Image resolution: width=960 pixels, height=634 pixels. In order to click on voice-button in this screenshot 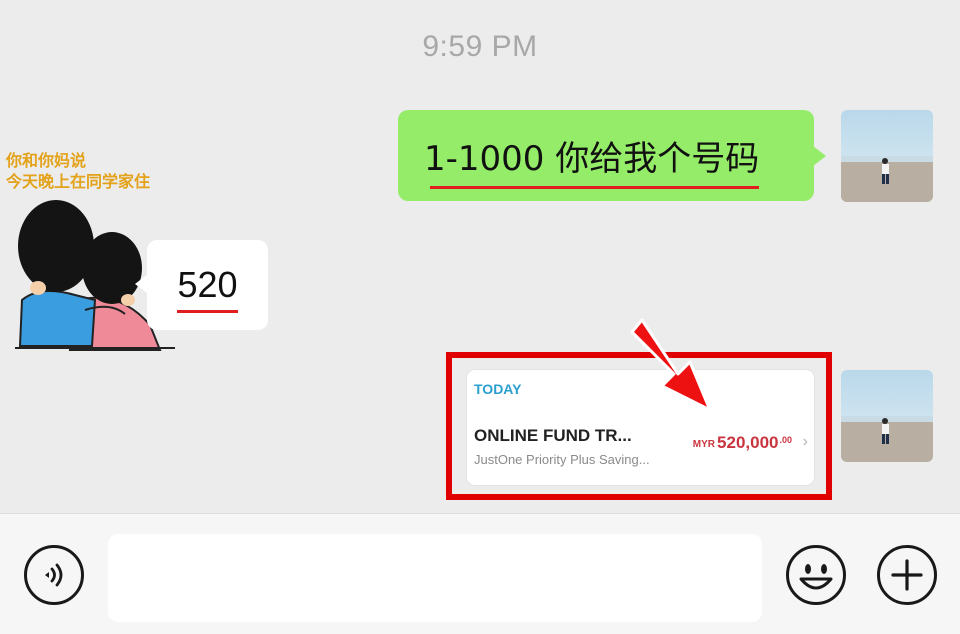, I will do `click(54, 575)`.